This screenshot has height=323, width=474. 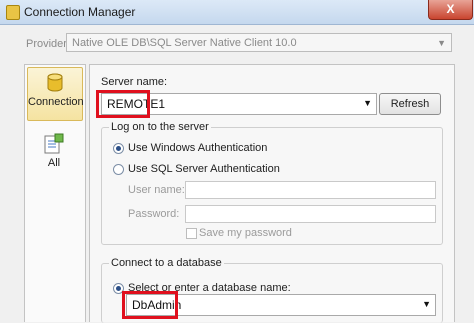 What do you see at coordinates (55, 94) in the screenshot?
I see `sidebar-item-connection: Connection` at bounding box center [55, 94].